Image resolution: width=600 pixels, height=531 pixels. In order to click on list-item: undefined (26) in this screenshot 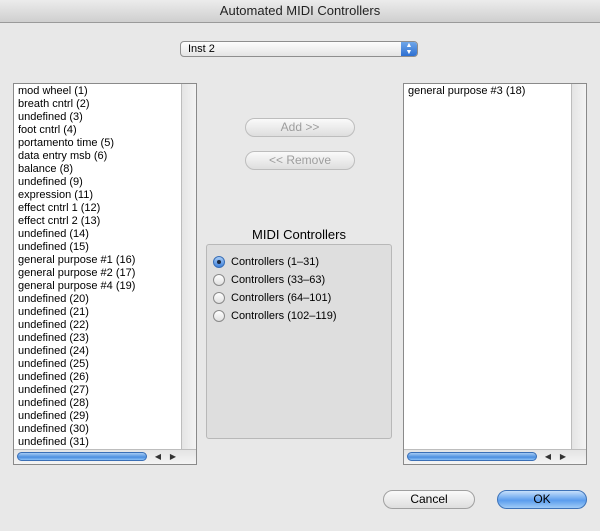, I will do `click(97, 377)`.